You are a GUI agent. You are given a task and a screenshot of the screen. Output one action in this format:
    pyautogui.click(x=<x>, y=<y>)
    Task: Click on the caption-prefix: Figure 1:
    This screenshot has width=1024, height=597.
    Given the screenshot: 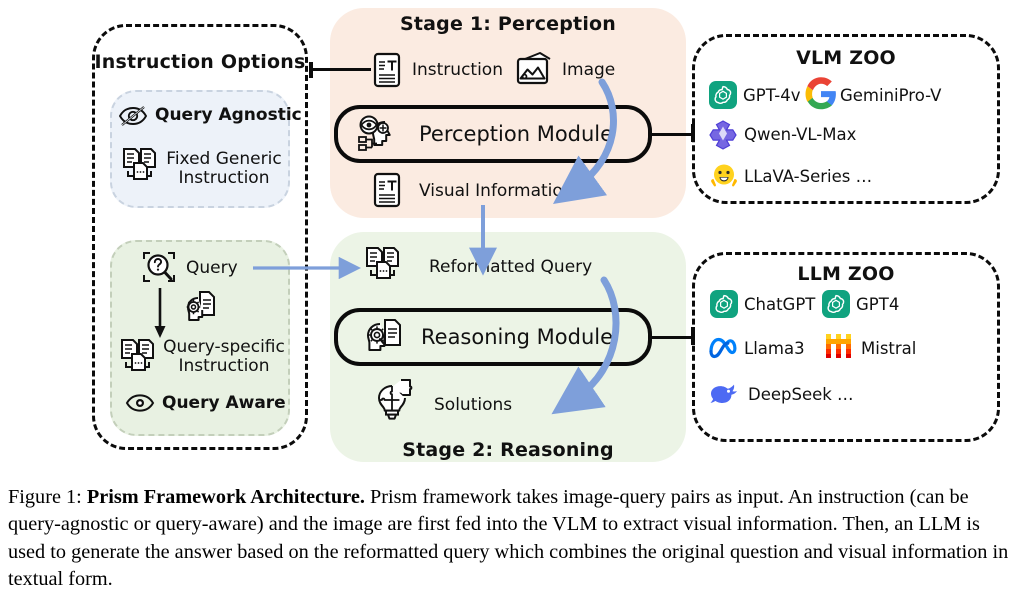 What is the action you would take?
    pyautogui.click(x=45, y=497)
    